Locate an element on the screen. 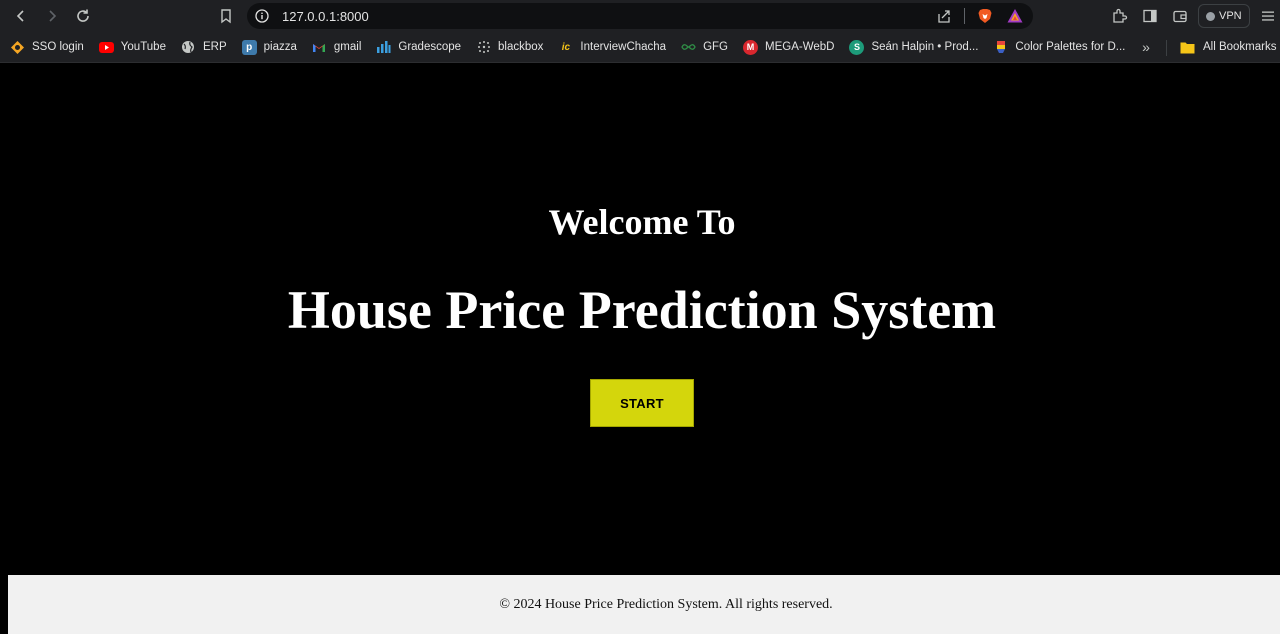 The image size is (1280, 634). gfg-icon is located at coordinates (688, 47).